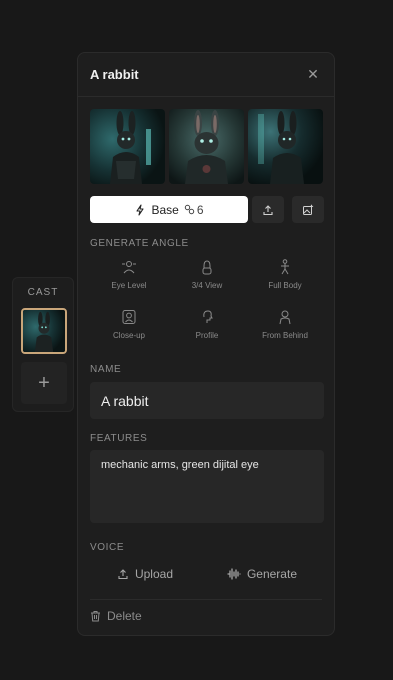 The width and height of the screenshot is (393, 680). I want to click on voice-upload-label: Upload, so click(153, 574).